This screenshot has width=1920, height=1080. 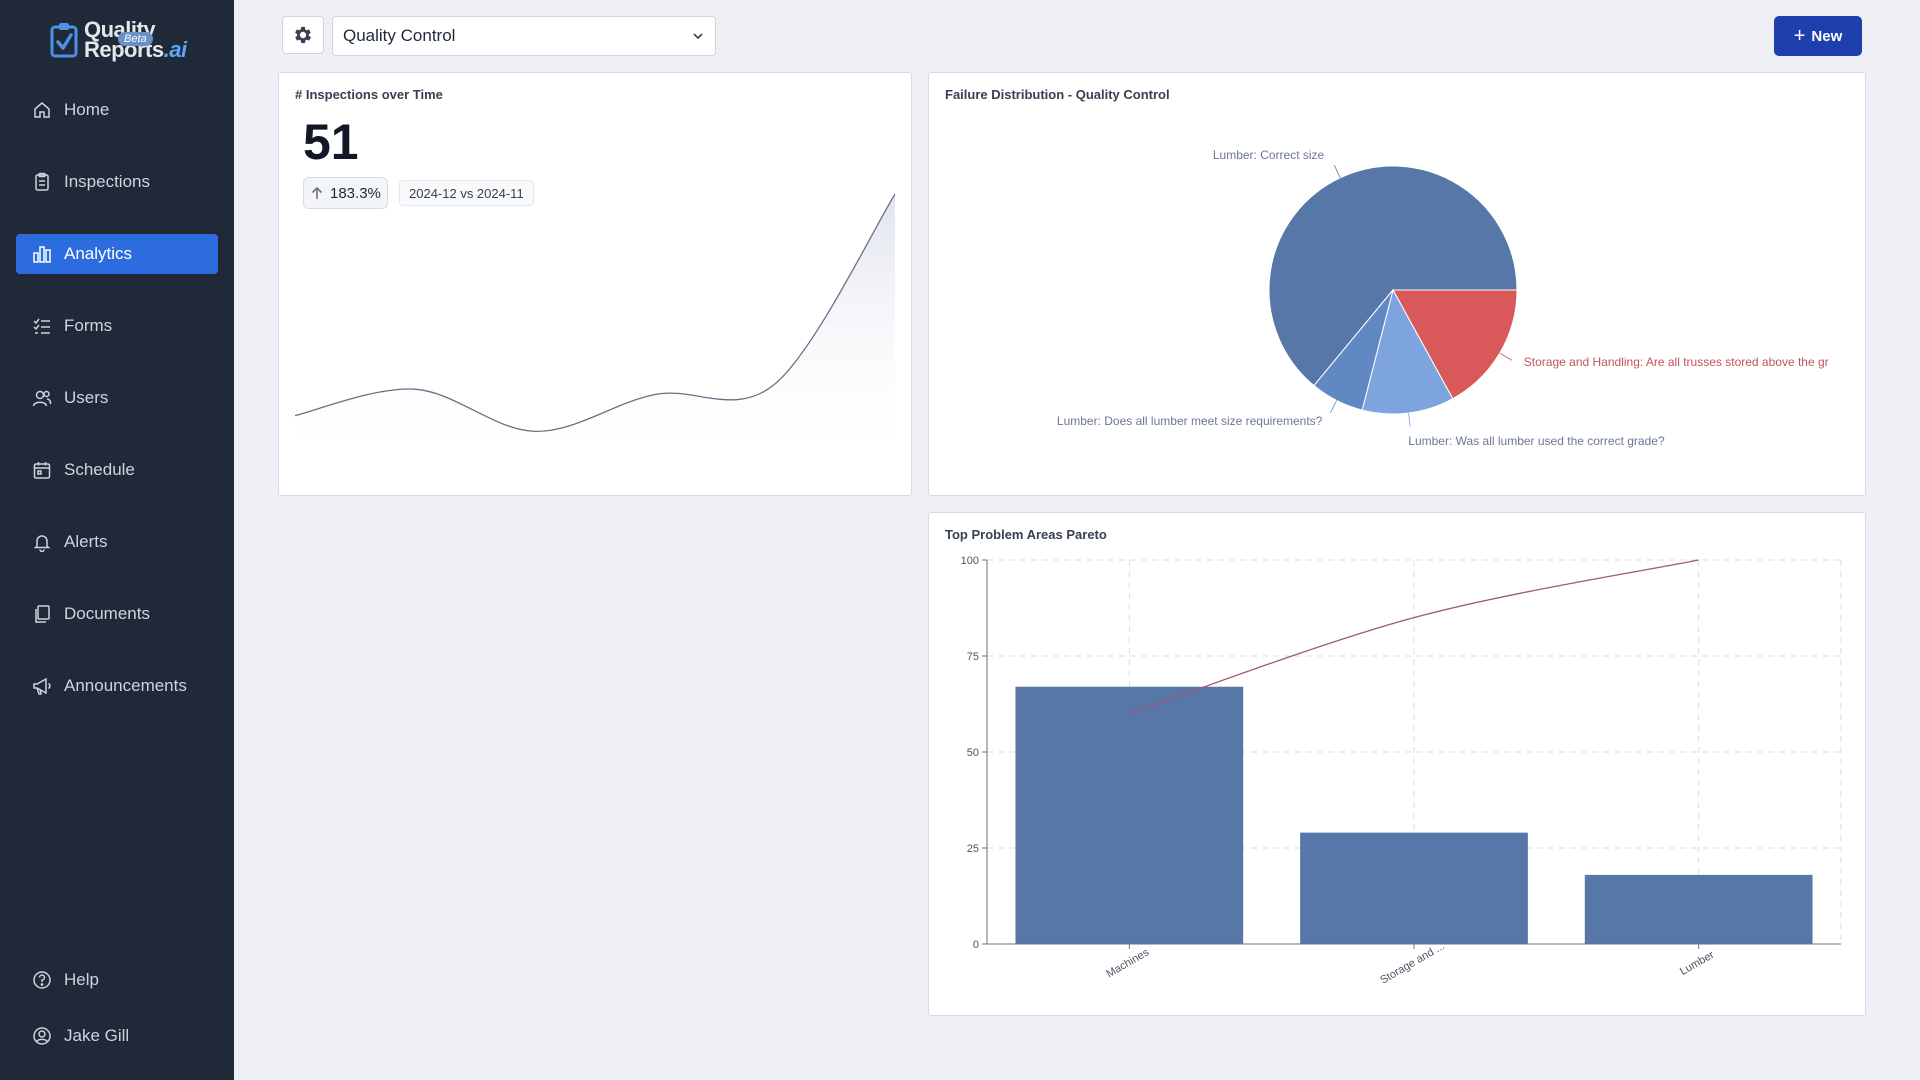 What do you see at coordinates (42, 110) in the screenshot?
I see `home-icon` at bounding box center [42, 110].